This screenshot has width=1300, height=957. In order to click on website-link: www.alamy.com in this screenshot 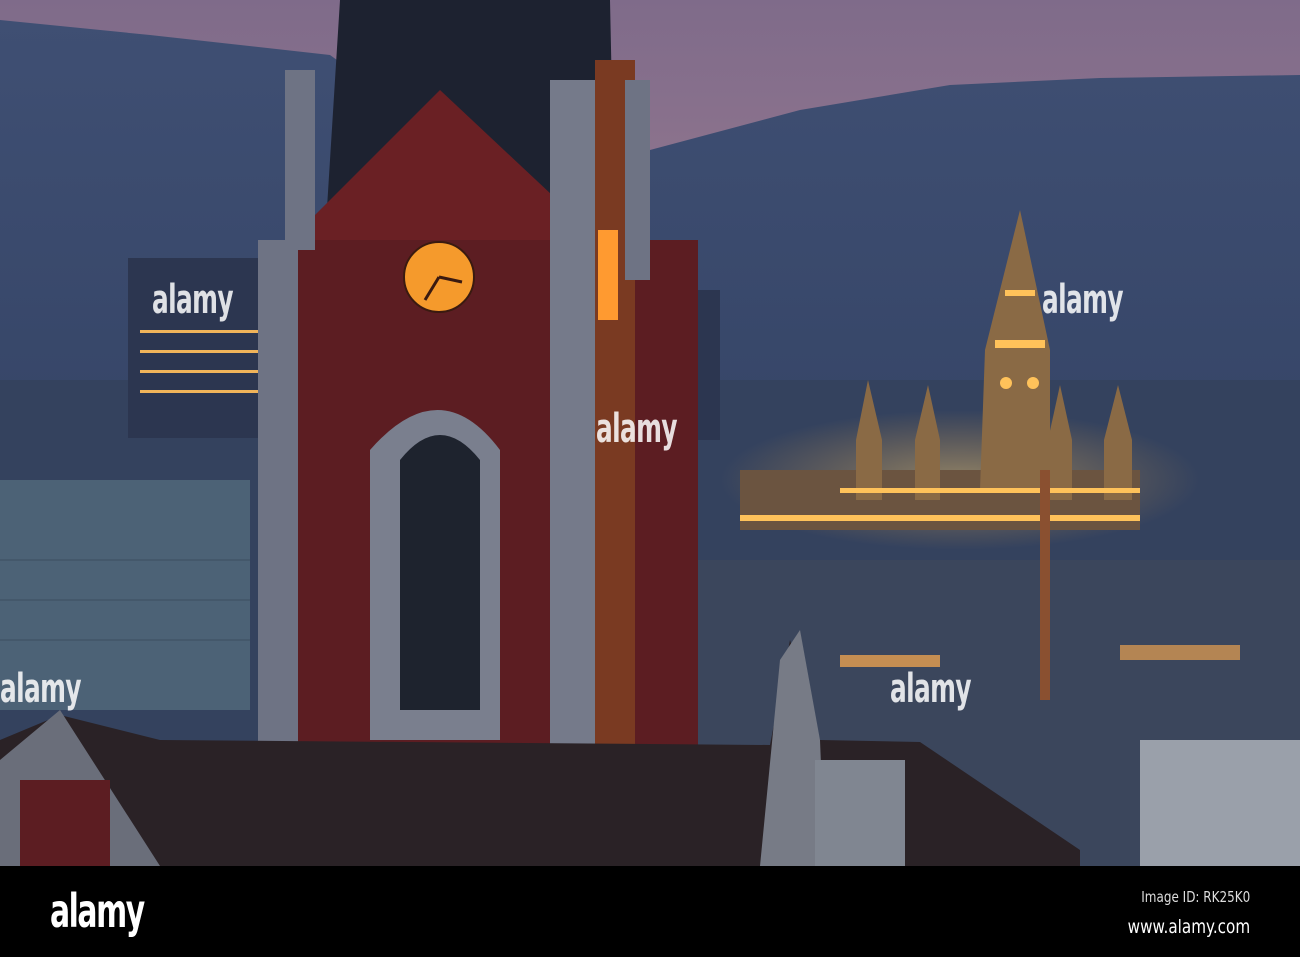, I will do `click(1188, 927)`.